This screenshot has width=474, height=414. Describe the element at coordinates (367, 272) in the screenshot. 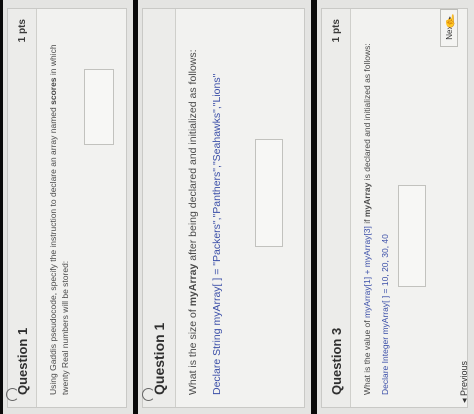

I see `expression-text: myArray[1] + myArray[3]` at that location.